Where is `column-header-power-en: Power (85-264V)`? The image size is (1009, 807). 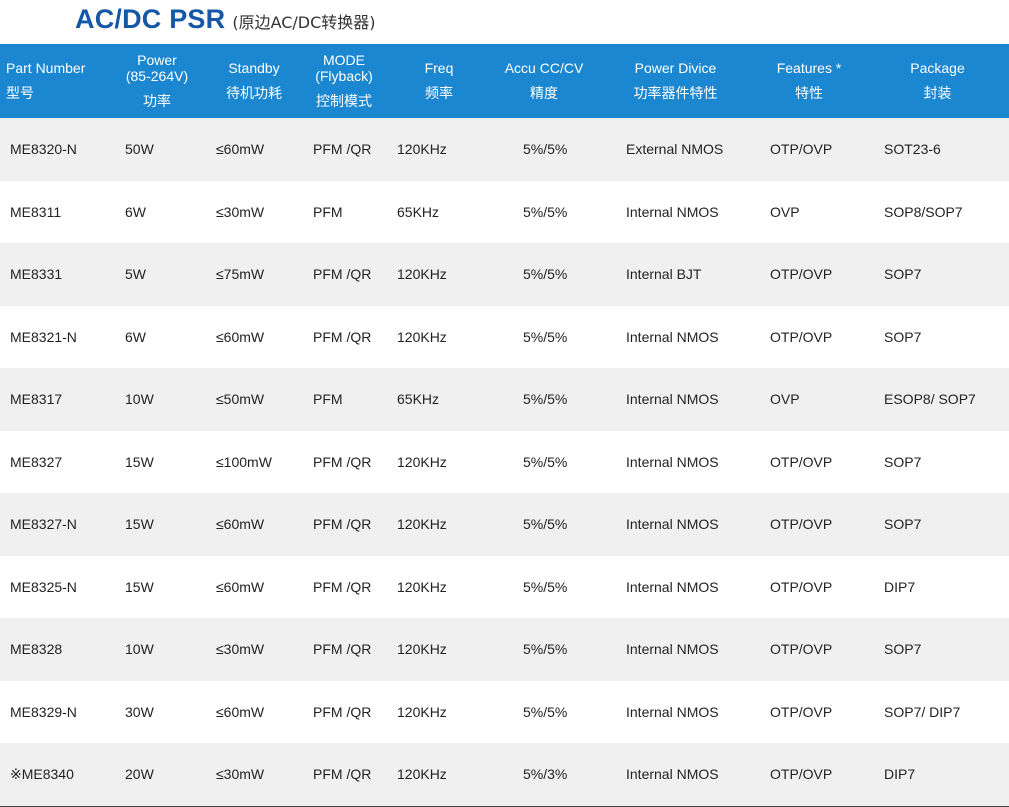 column-header-power-en: Power (85-264V) is located at coordinates (157, 67).